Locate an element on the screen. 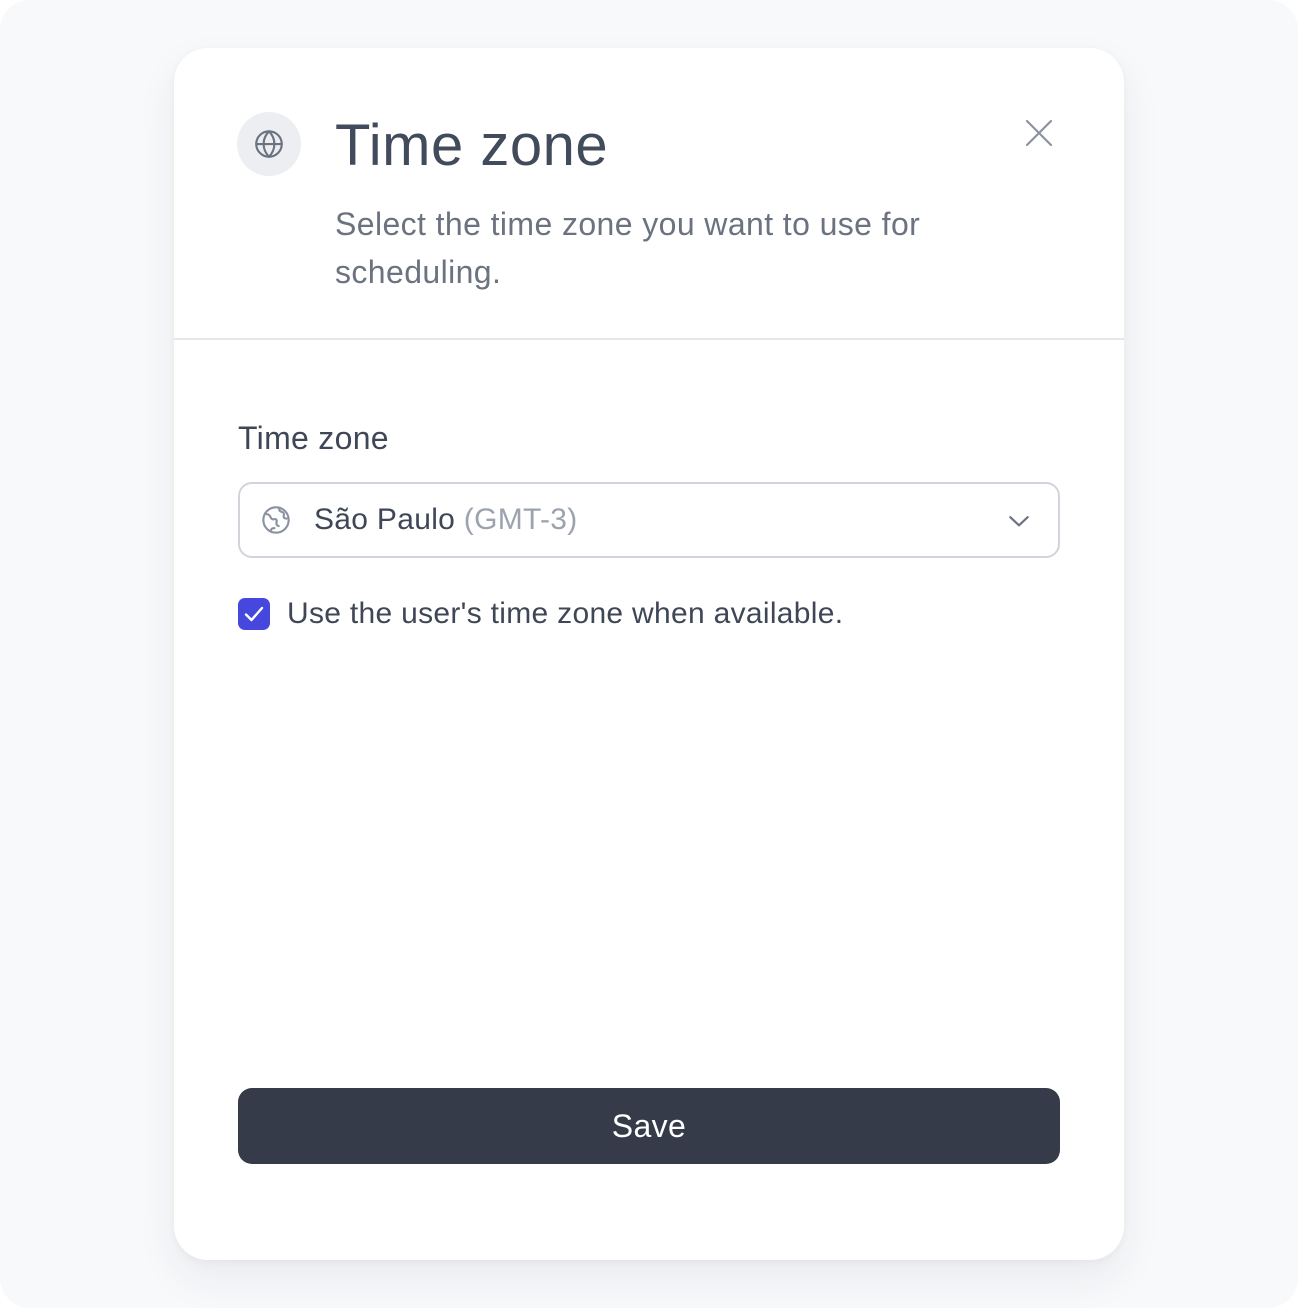  selected-offset: (GMT-3) is located at coordinates (520, 519).